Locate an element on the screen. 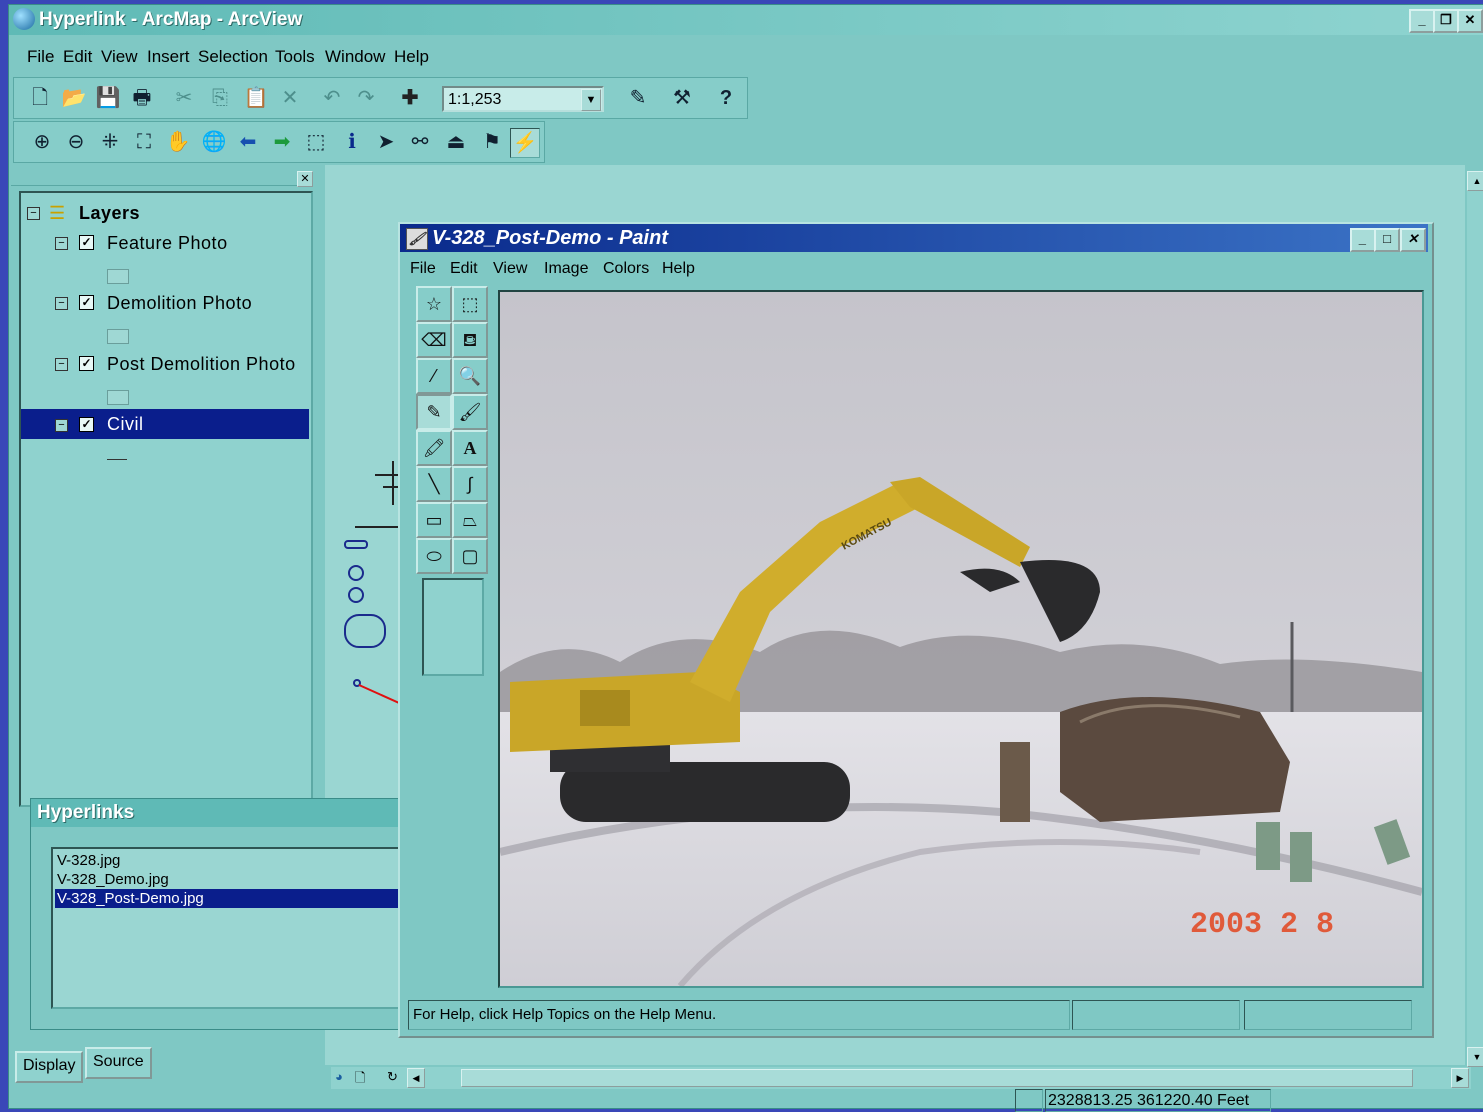  menu-insert: Insert is located at coordinates (168, 57).